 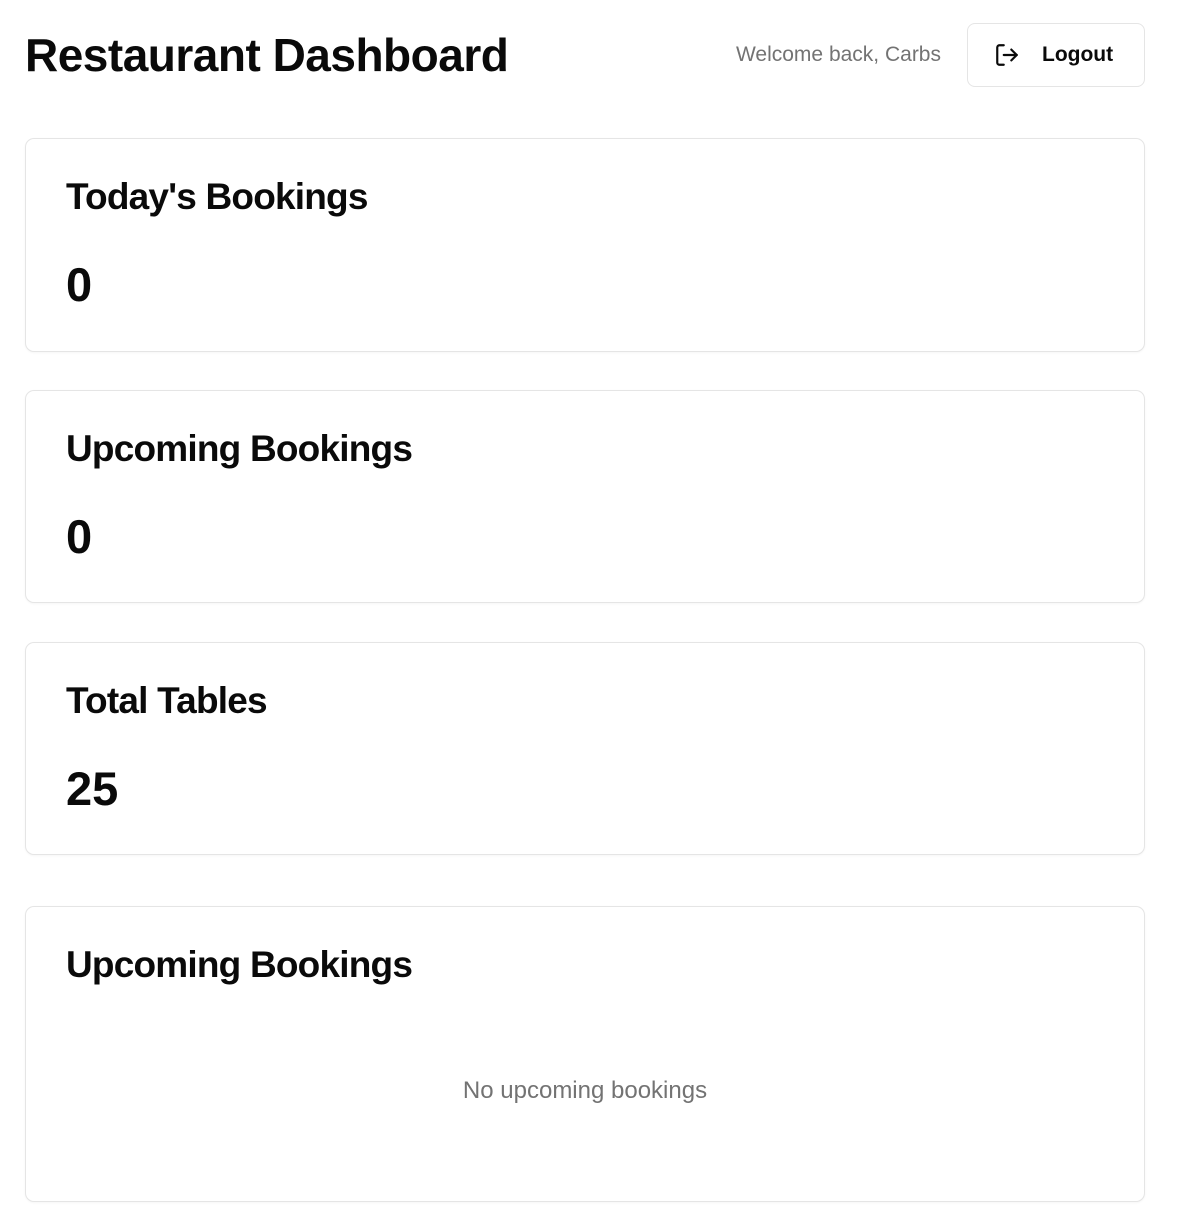 I want to click on upcoming-bookings-title: Upcoming Bookings, so click(x=239, y=964).